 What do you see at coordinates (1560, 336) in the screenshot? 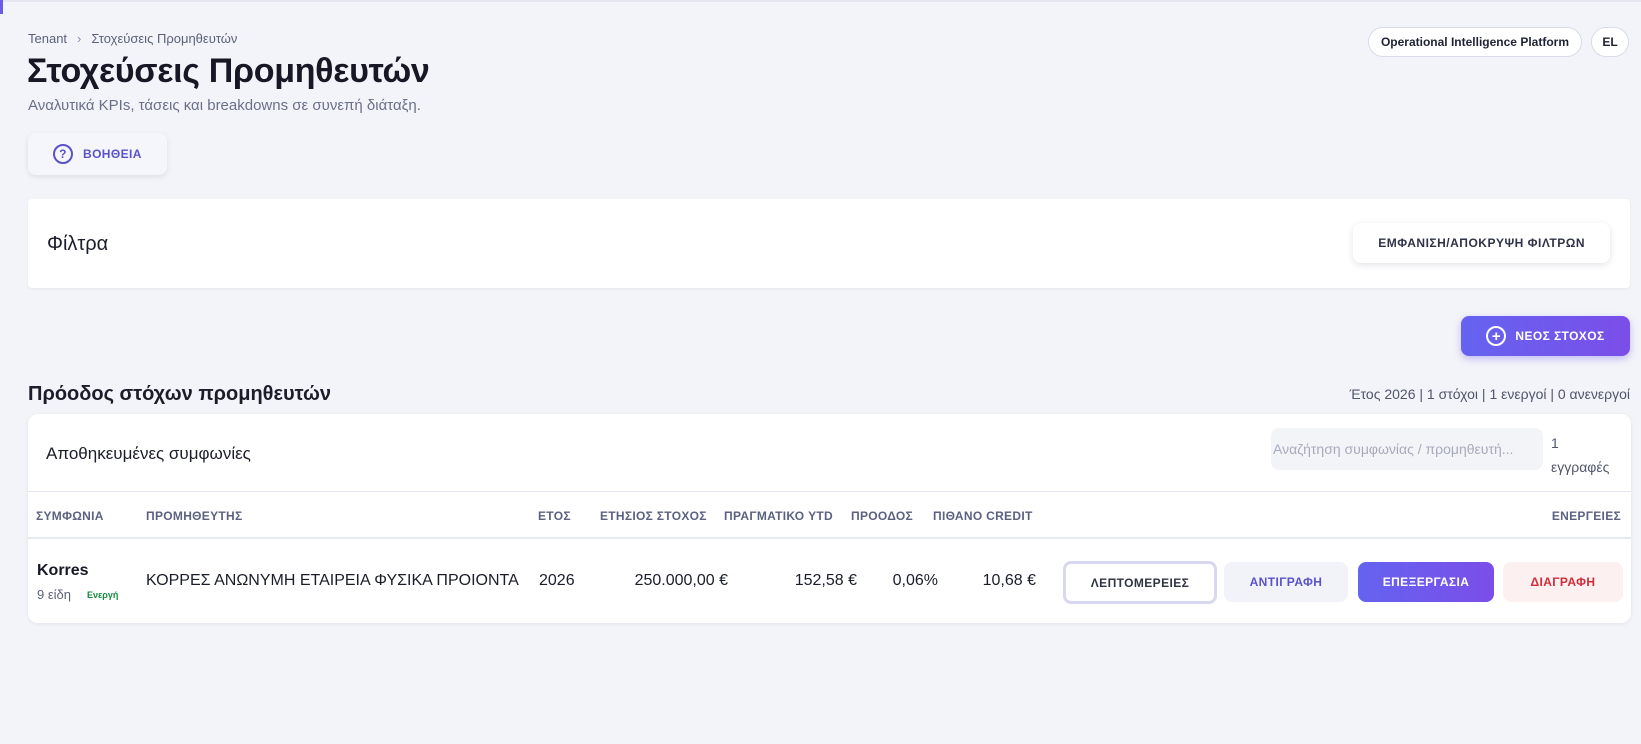
I see `new-target-label: ΝΕΟΣ ΣΤΟΧΟΣ` at bounding box center [1560, 336].